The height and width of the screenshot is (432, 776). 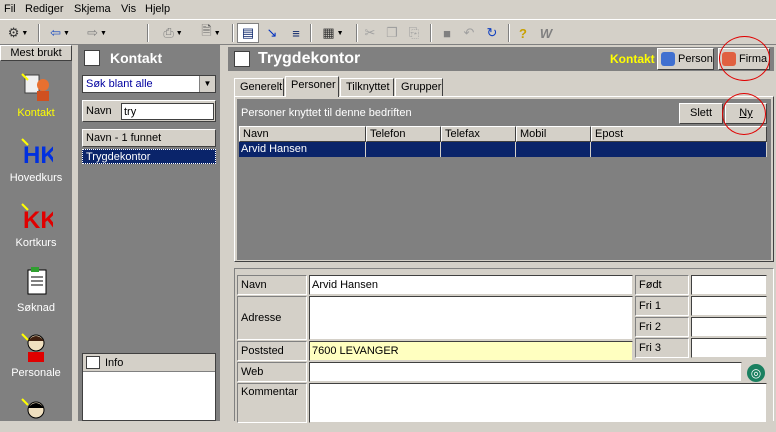 I want to click on copy-doc-icon: 🗎 ▼, so click(x=211, y=33).